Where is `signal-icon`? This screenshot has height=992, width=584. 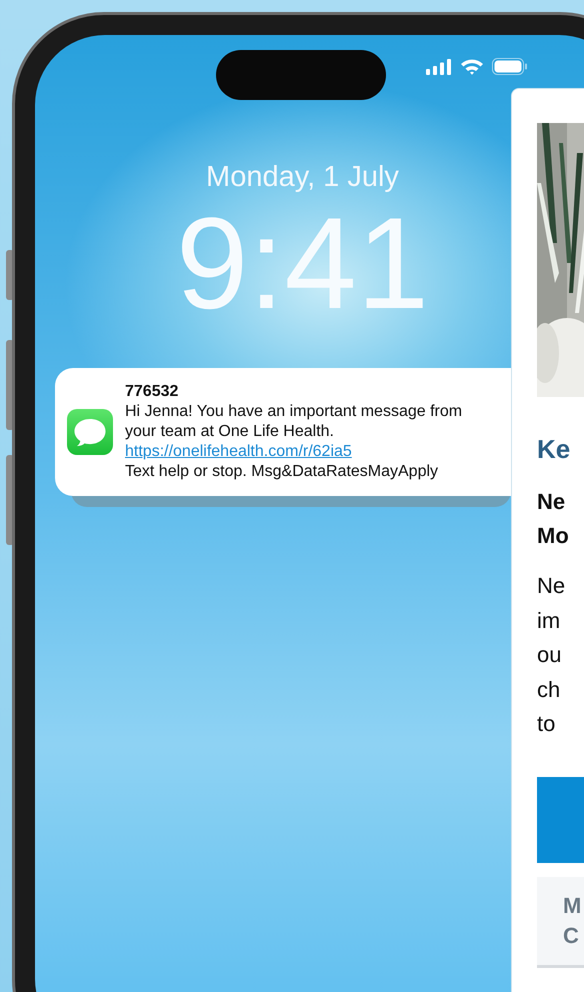
signal-icon is located at coordinates (439, 66).